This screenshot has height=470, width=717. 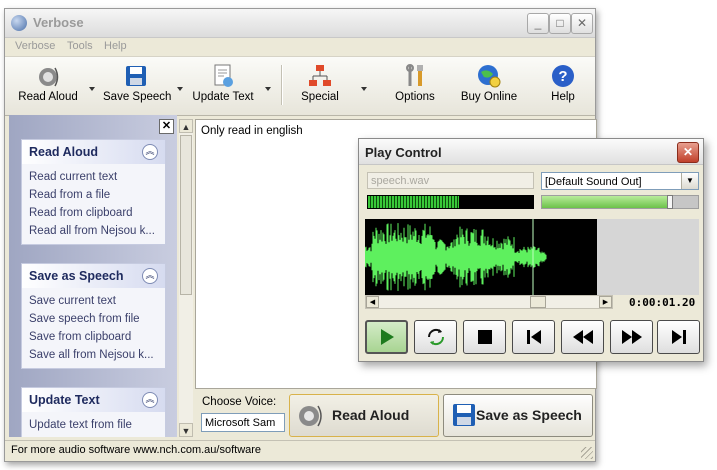 I want to click on menu-verbose: Verbose, so click(x=35, y=46).